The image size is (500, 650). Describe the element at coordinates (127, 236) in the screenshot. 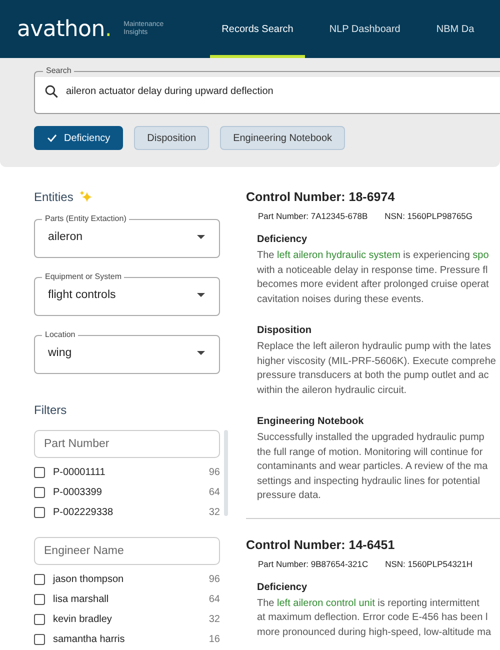

I see `dropdown: Parts (Entity Extaction) aileron` at that location.